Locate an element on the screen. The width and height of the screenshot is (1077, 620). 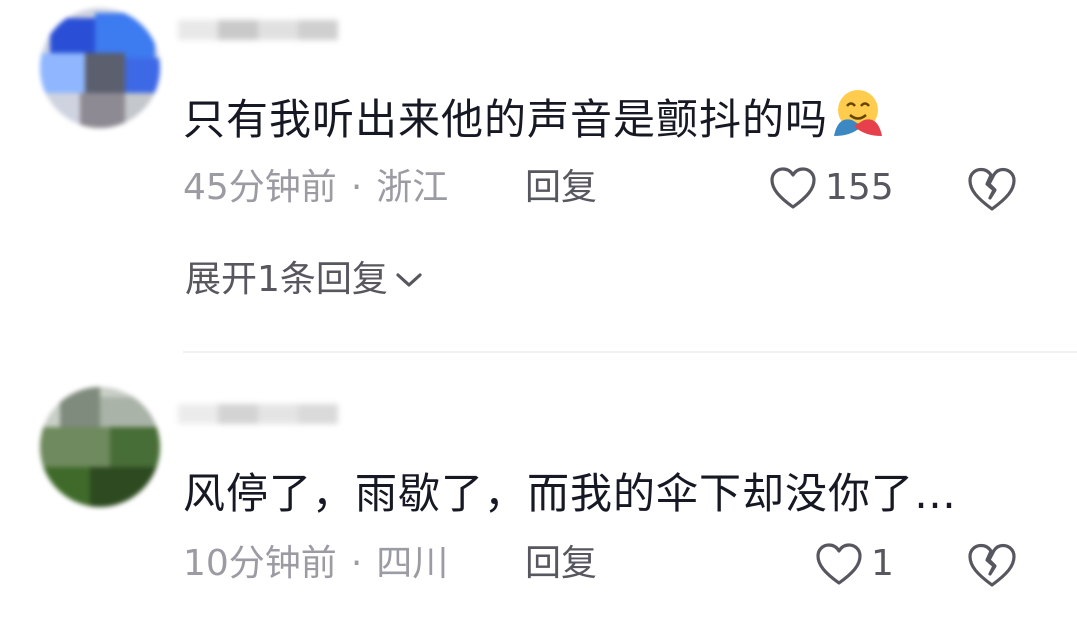
chevron-down-icon is located at coordinates (409, 280).